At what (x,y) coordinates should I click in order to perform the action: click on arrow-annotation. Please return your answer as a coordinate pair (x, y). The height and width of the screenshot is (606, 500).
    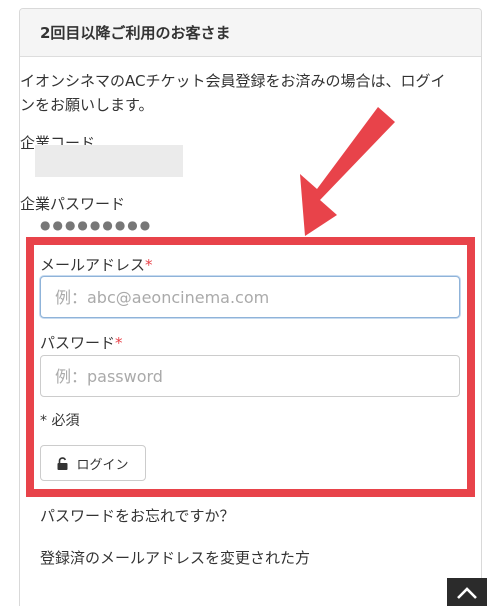
    Looking at the image, I should click on (347, 171).